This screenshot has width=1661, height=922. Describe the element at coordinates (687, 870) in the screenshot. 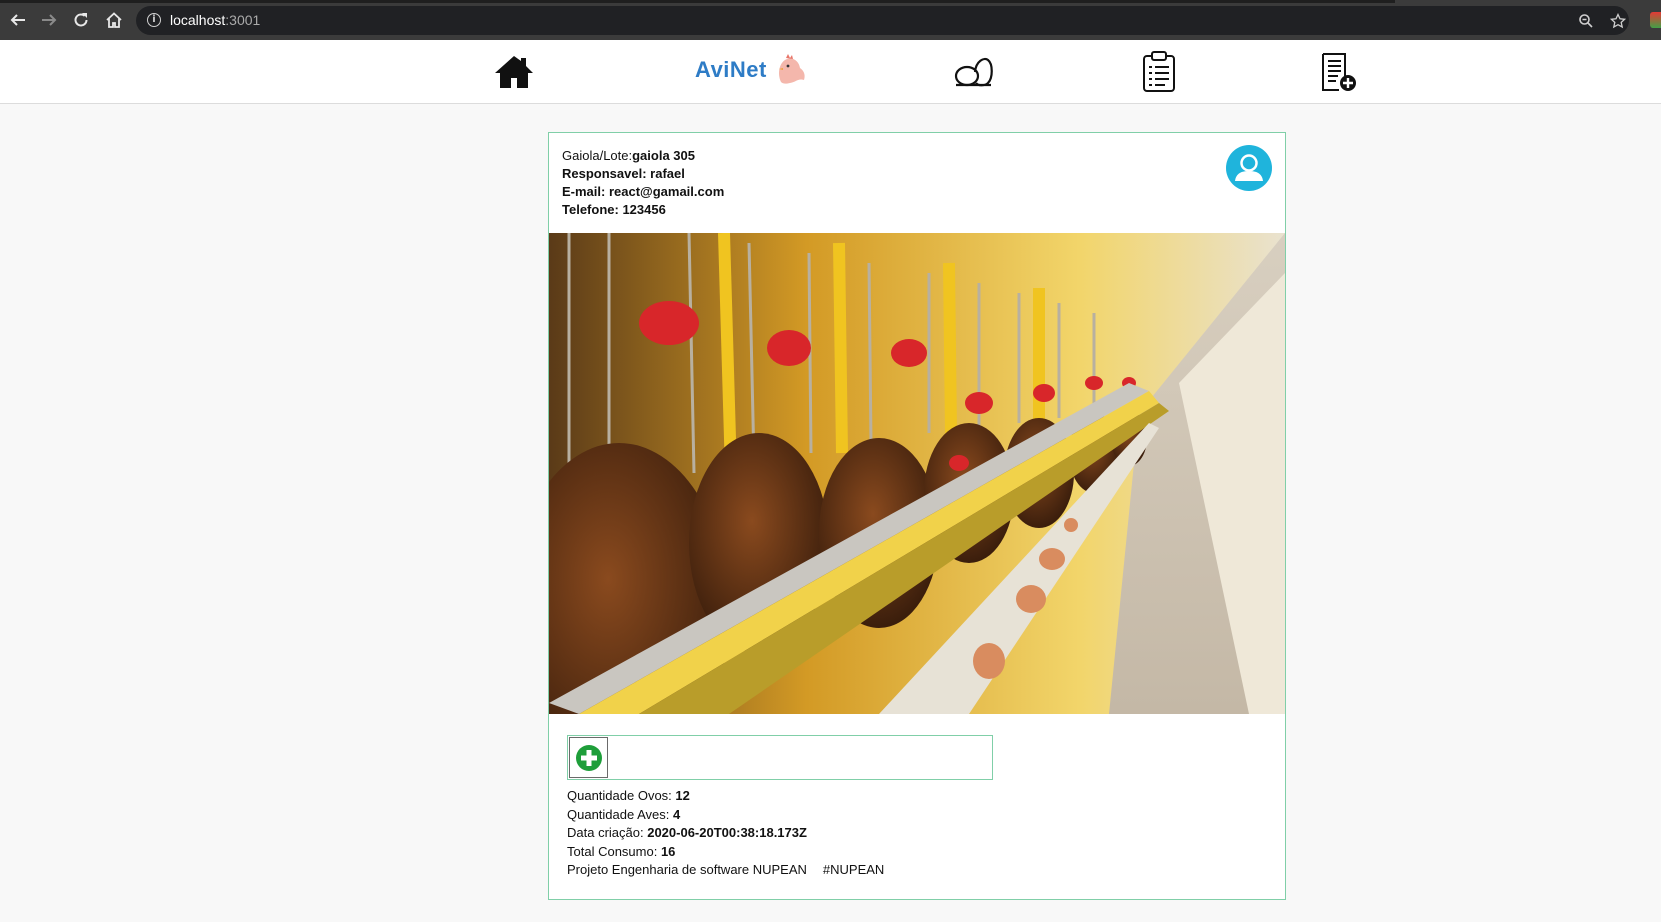

I see `footer-text: Projeto Engenharia de software NUPEAN` at that location.